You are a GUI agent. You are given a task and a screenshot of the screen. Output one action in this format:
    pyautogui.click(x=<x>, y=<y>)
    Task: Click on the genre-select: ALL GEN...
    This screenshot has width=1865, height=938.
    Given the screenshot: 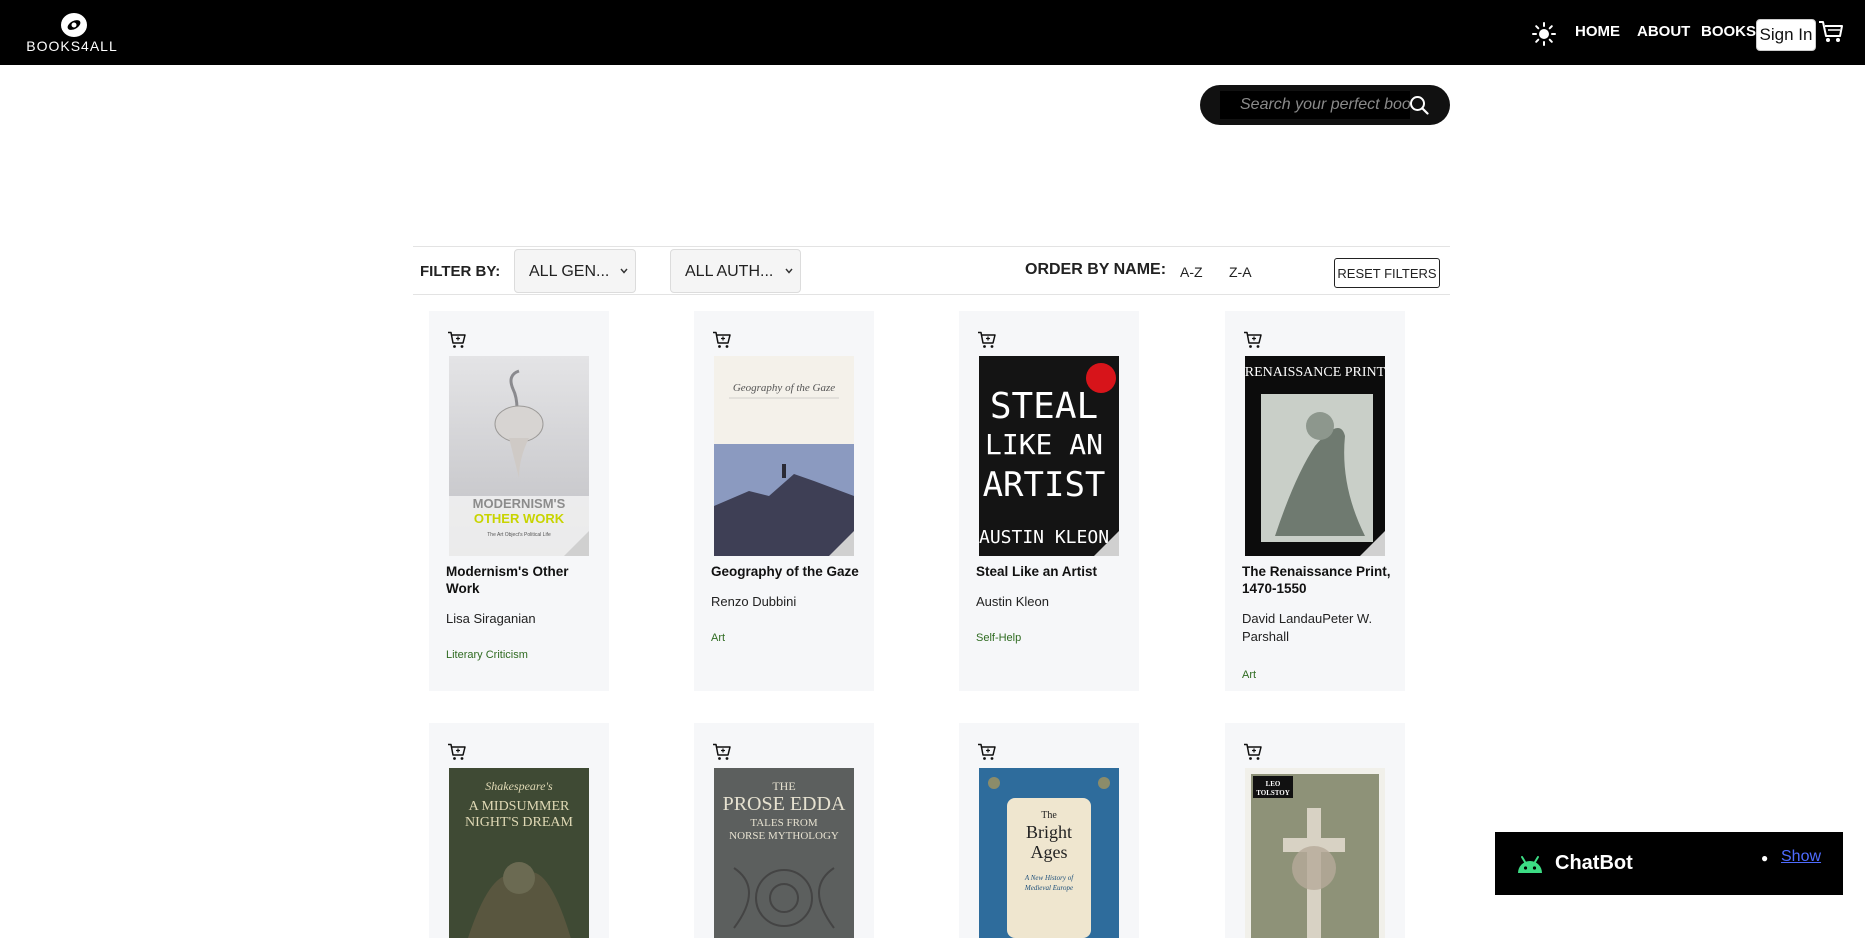 What is the action you would take?
    pyautogui.click(x=575, y=271)
    